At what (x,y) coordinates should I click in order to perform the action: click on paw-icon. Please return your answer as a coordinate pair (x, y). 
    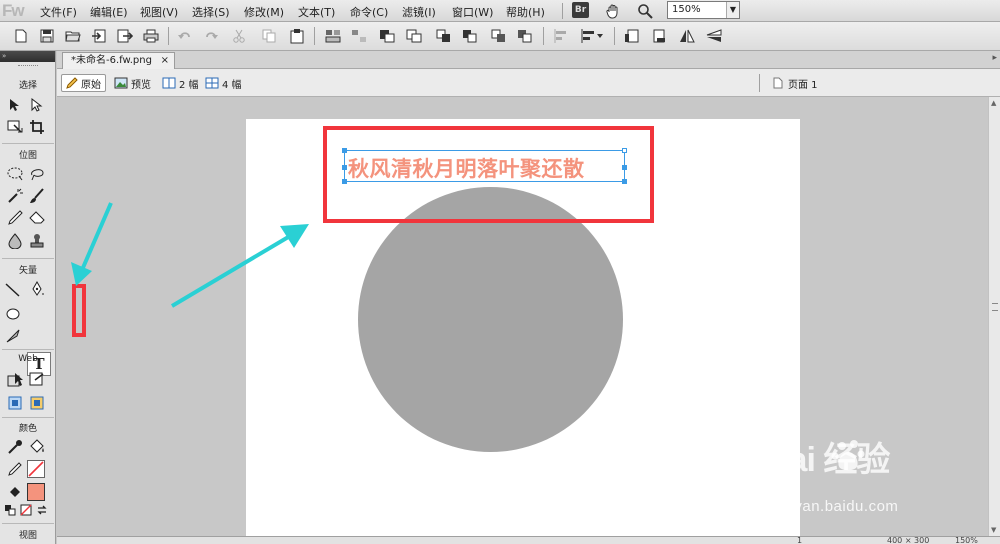
    Looking at the image, I should click on (848, 455).